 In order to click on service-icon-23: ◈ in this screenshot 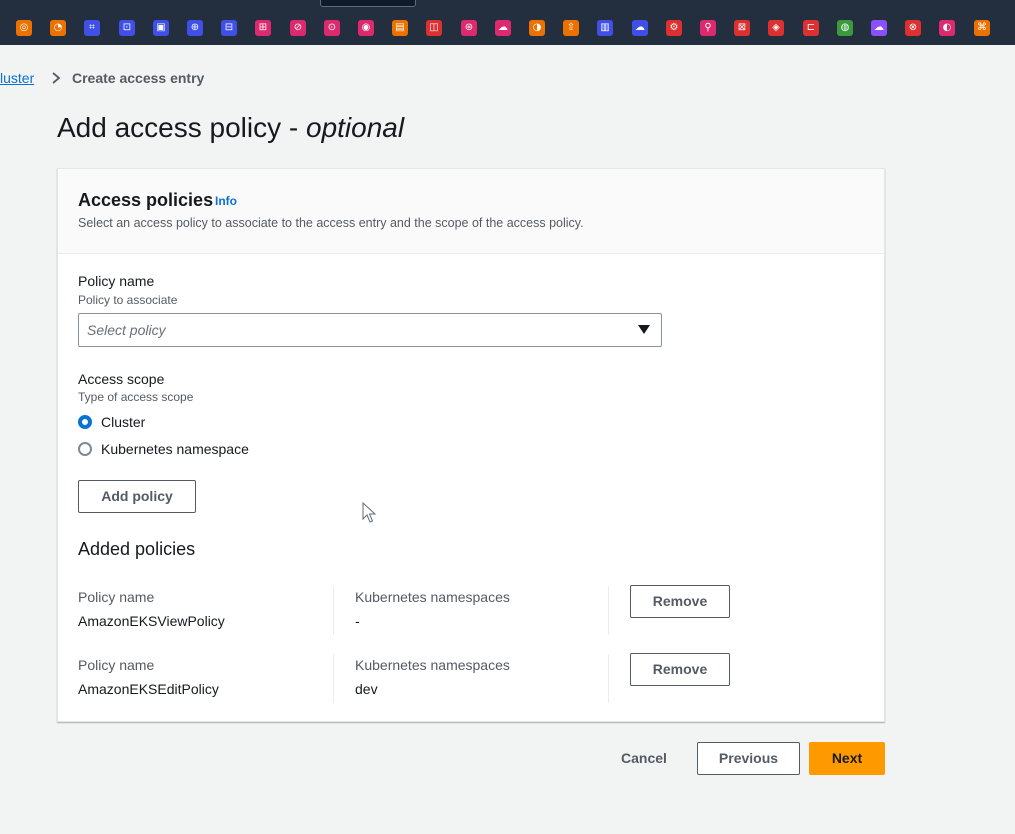, I will do `click(776, 28)`.